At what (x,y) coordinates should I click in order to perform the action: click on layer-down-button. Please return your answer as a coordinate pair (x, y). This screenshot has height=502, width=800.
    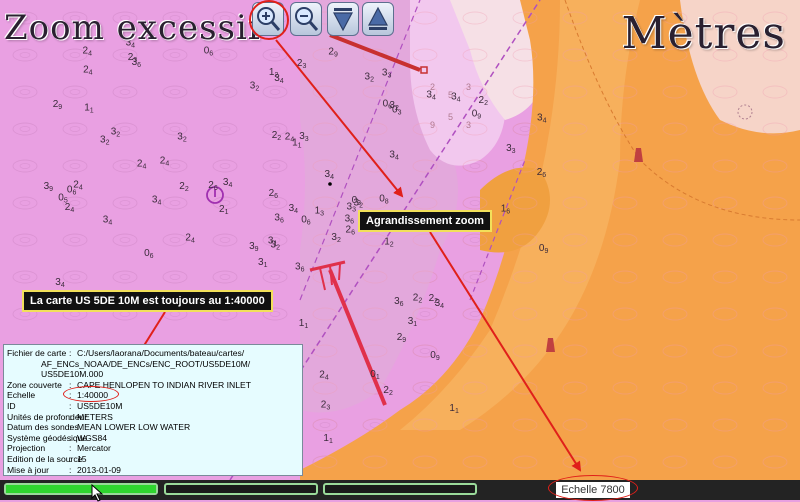
    Looking at the image, I should click on (343, 19).